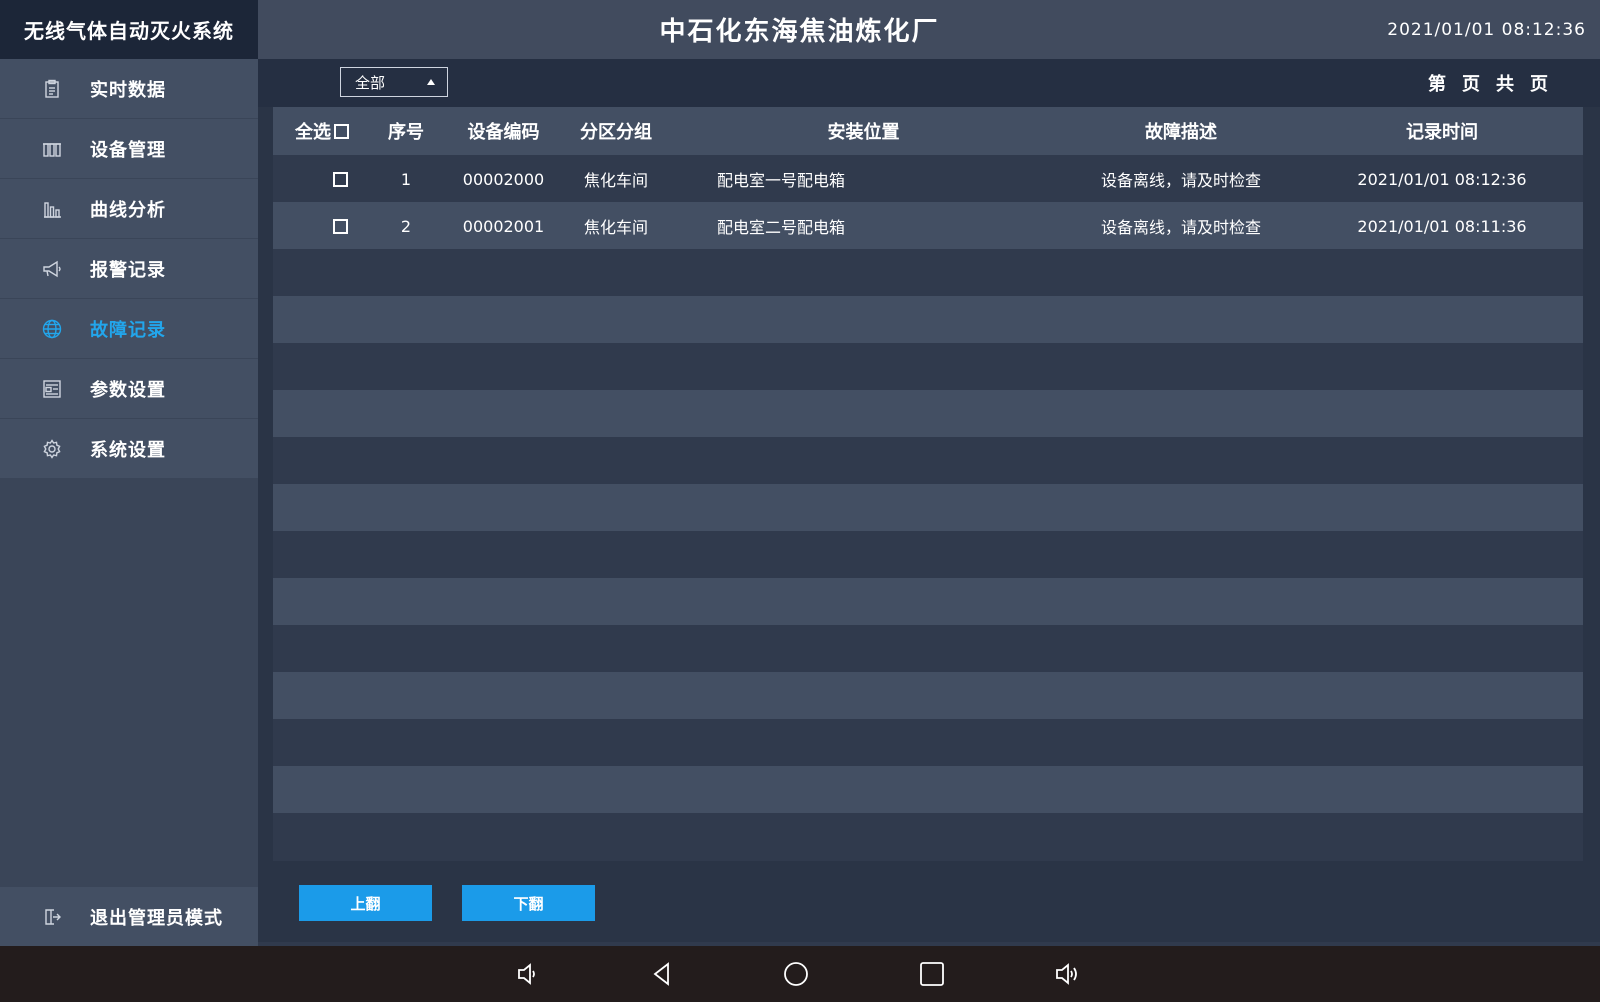 The height and width of the screenshot is (1002, 1600). I want to click on cell-time: 2021/01/01 08:12:36, so click(1442, 179).